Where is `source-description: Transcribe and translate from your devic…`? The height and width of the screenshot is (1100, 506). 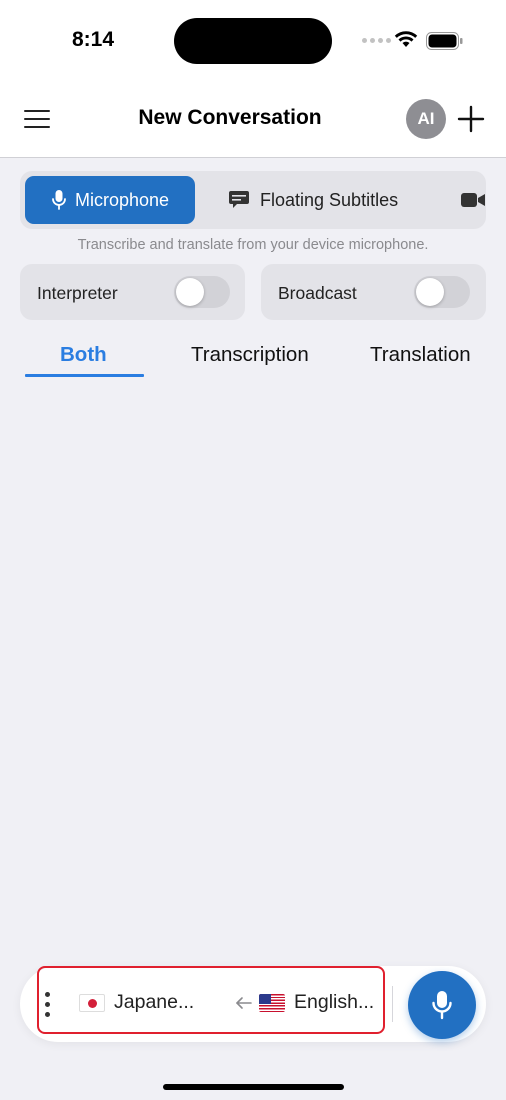
source-description: Transcribe and translate from your devic… is located at coordinates (253, 245).